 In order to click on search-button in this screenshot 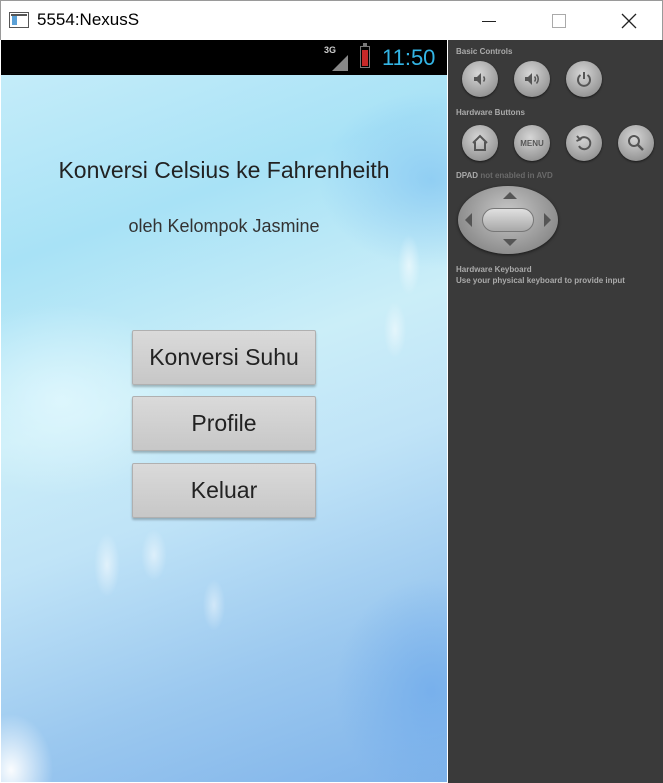, I will do `click(636, 143)`.